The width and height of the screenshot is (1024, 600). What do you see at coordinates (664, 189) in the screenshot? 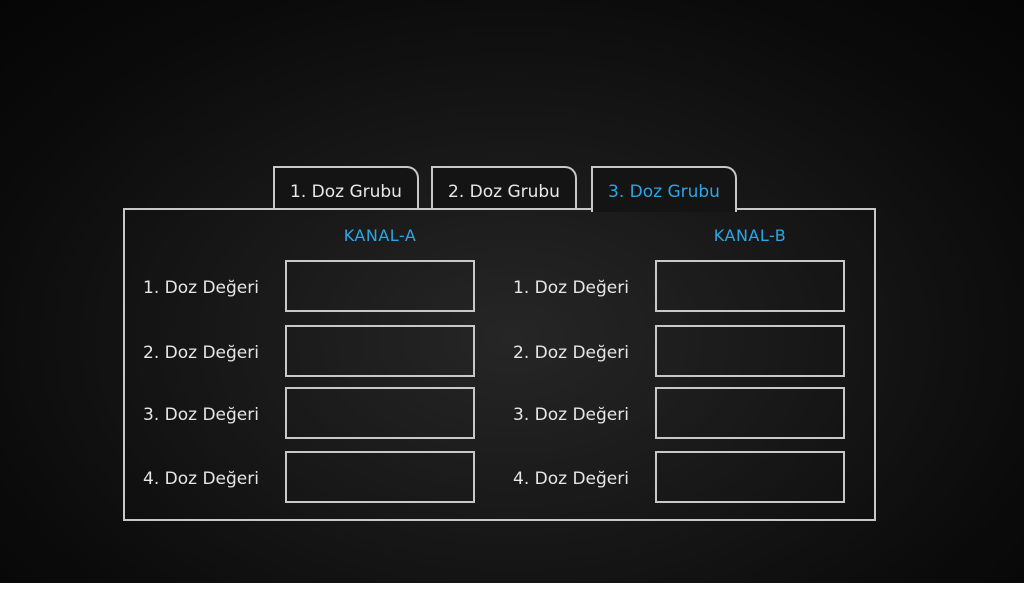
I see `tab-dose-group-3: 3. Doz Grubu` at bounding box center [664, 189].